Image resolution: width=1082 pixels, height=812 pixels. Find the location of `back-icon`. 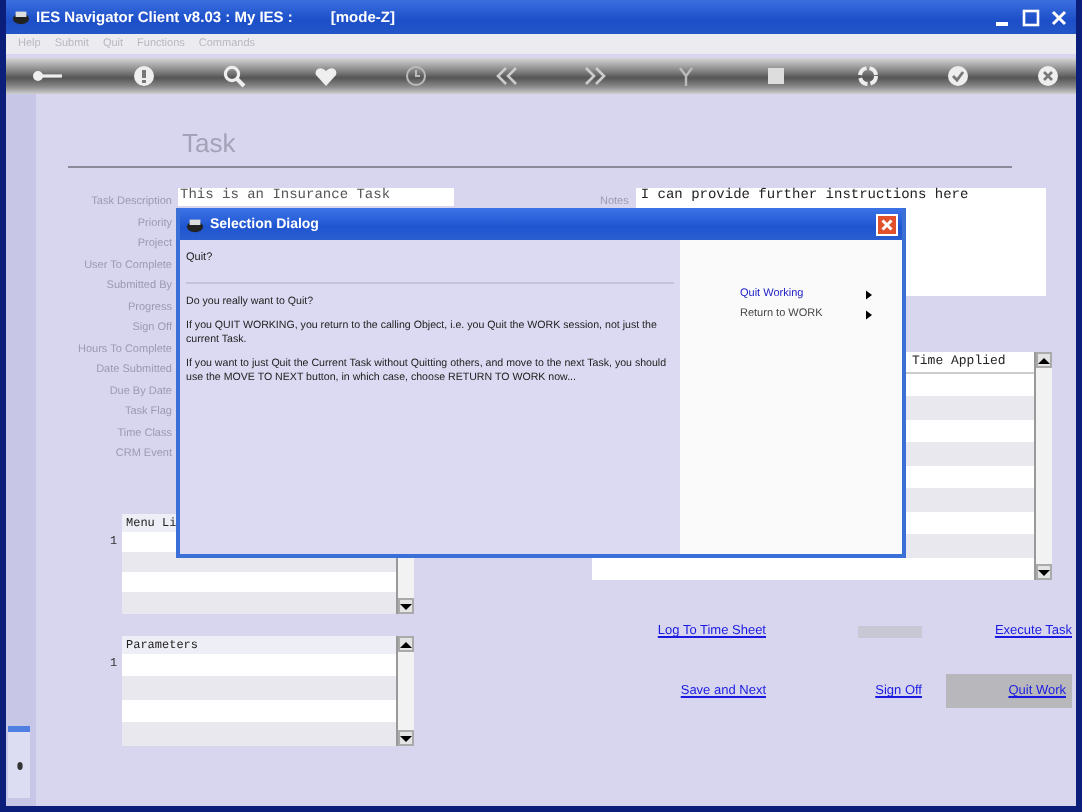

back-icon is located at coordinates (505, 76).